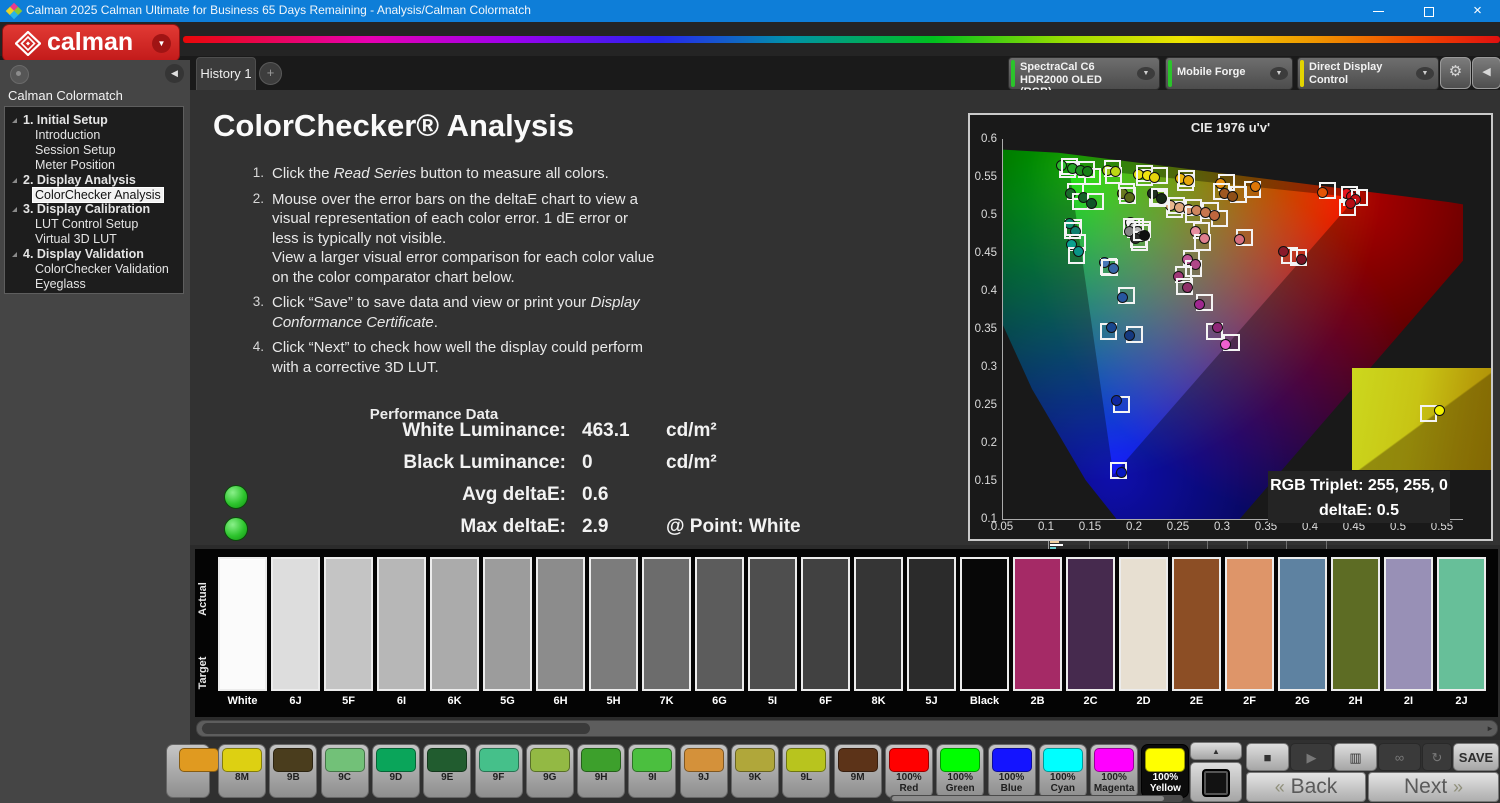 The height and width of the screenshot is (803, 1500). I want to click on palette-button-9g: 9G, so click(549, 771).